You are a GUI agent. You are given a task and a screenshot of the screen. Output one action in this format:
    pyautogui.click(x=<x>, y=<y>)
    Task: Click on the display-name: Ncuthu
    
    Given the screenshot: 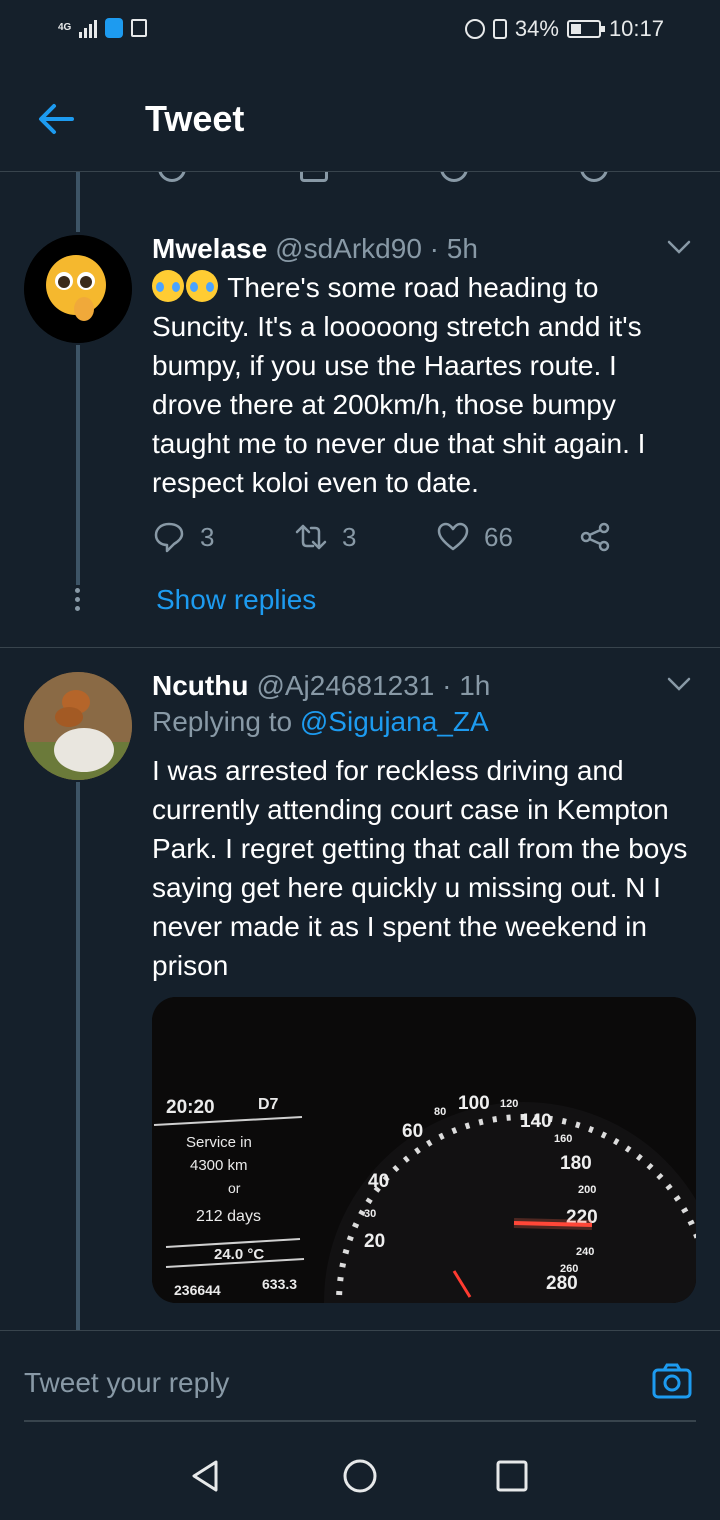 What is the action you would take?
    pyautogui.click(x=200, y=686)
    